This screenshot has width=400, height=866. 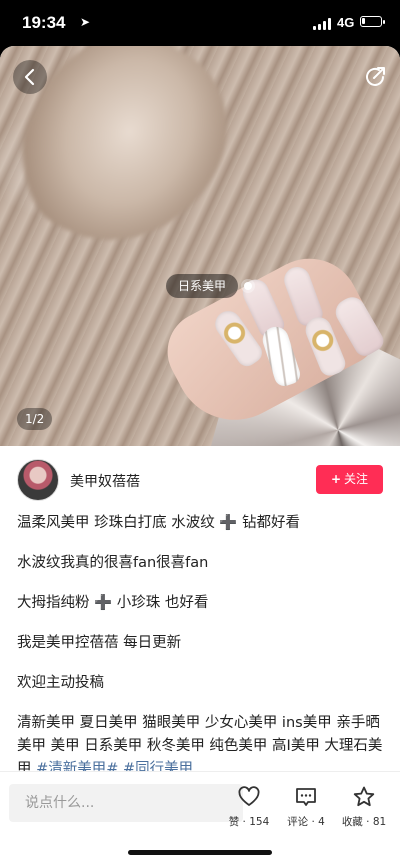 What do you see at coordinates (200, 852) in the screenshot?
I see `home-indicator` at bounding box center [200, 852].